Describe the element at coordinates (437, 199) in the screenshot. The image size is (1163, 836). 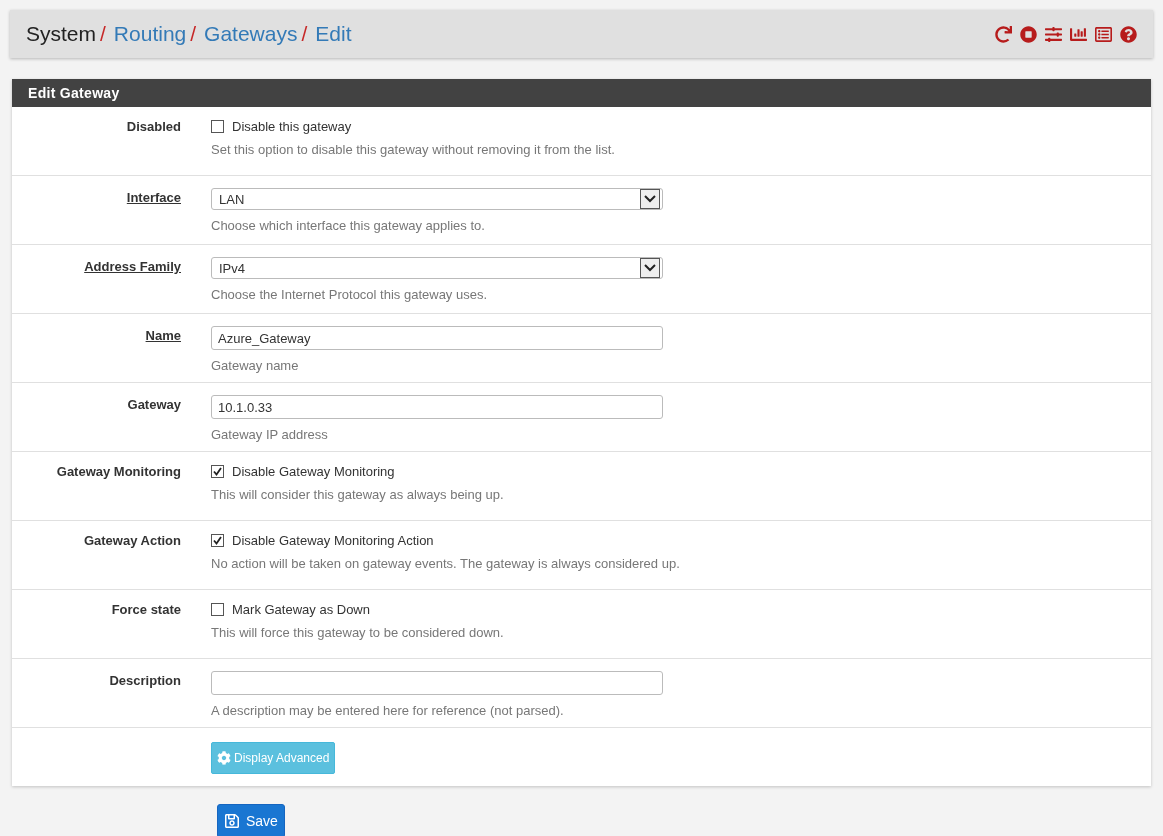
I see `select-field: LAN` at that location.